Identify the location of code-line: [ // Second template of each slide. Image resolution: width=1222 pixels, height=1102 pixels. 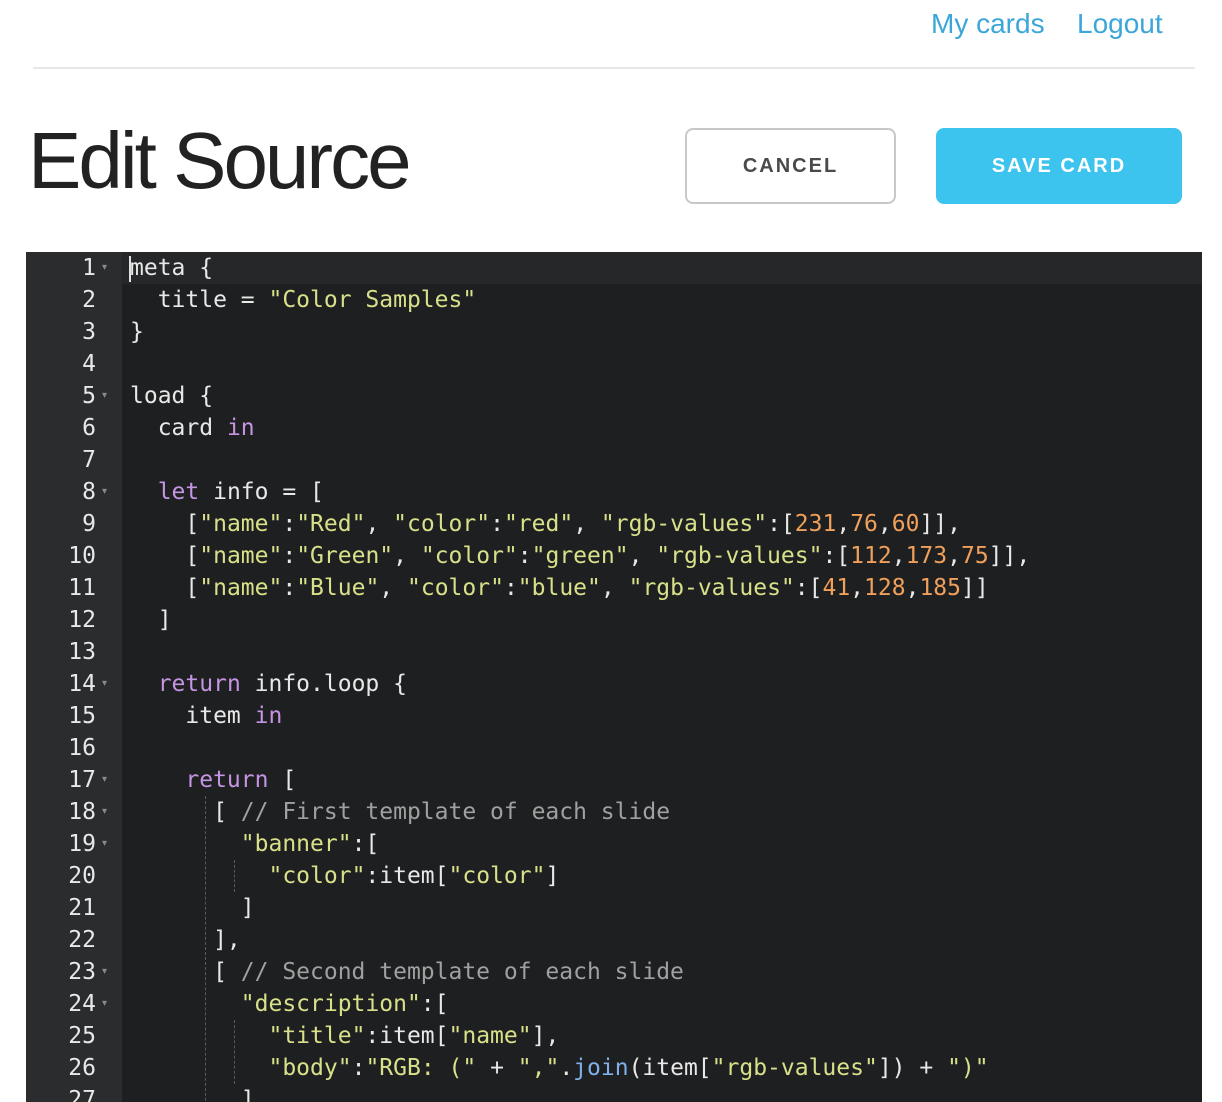
(407, 972).